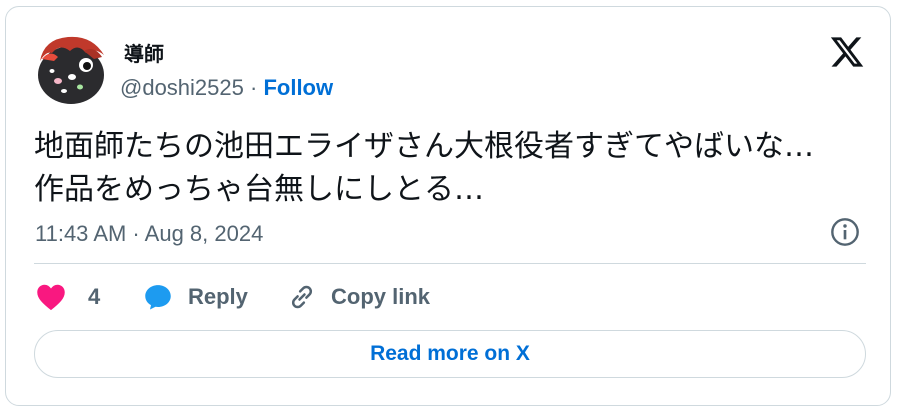 Image resolution: width=898 pixels, height=414 pixels. I want to click on like-count: 4, so click(94, 296).